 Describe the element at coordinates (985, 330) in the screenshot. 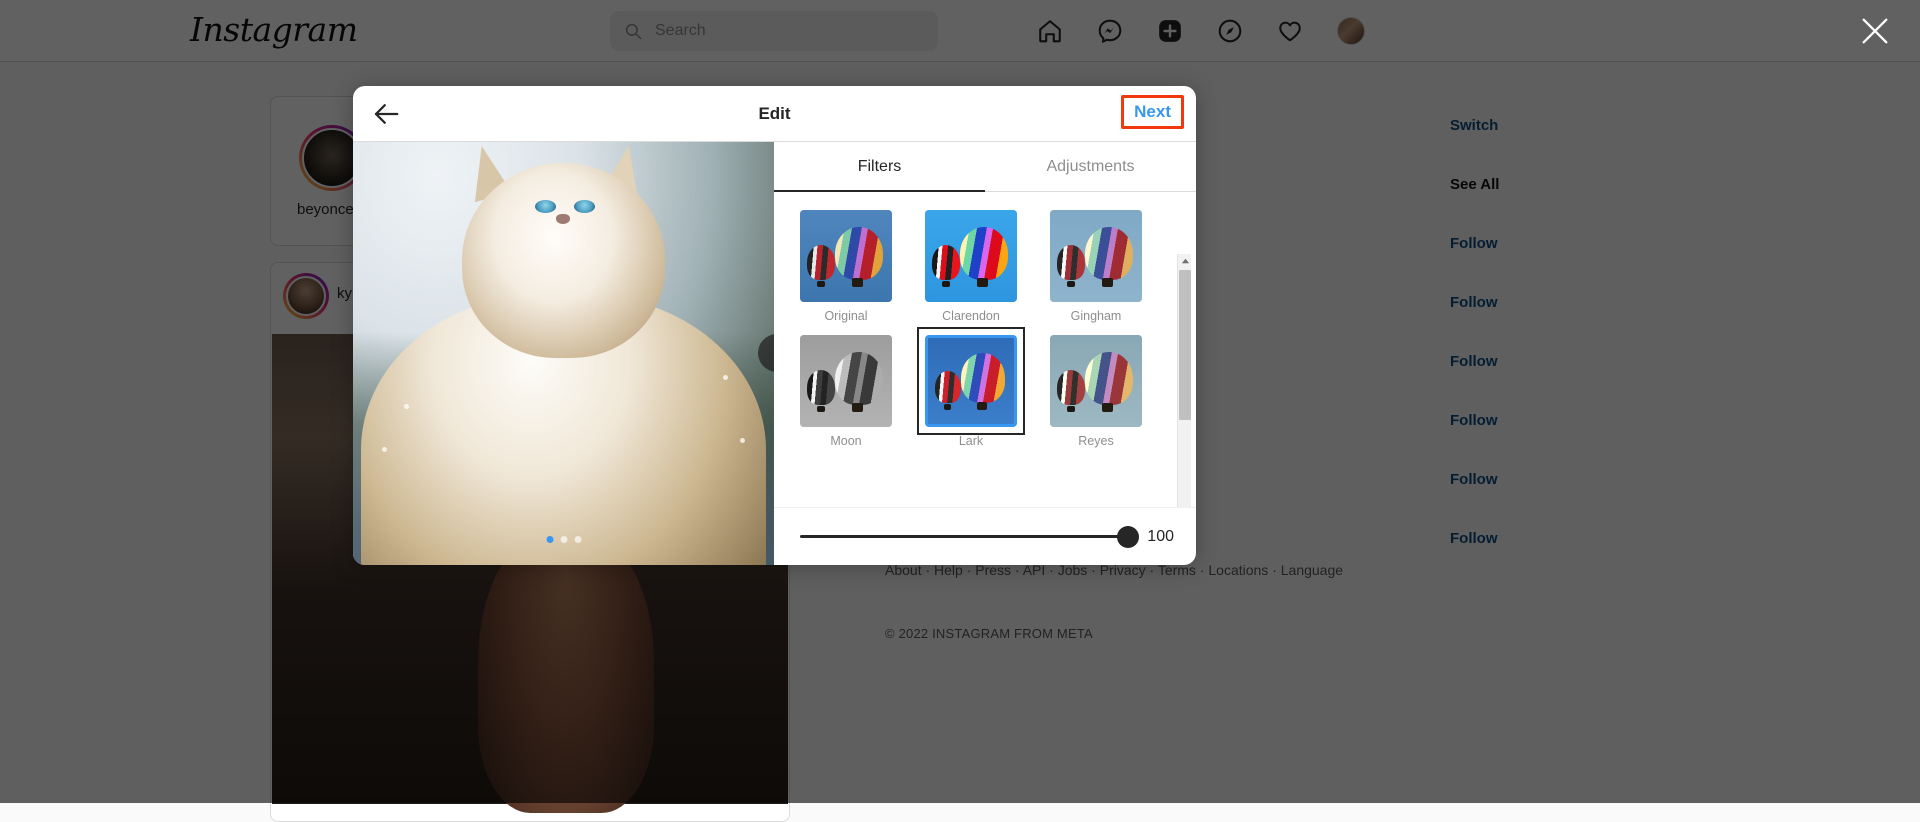

I see `filter-grid: Original Clarendon` at that location.